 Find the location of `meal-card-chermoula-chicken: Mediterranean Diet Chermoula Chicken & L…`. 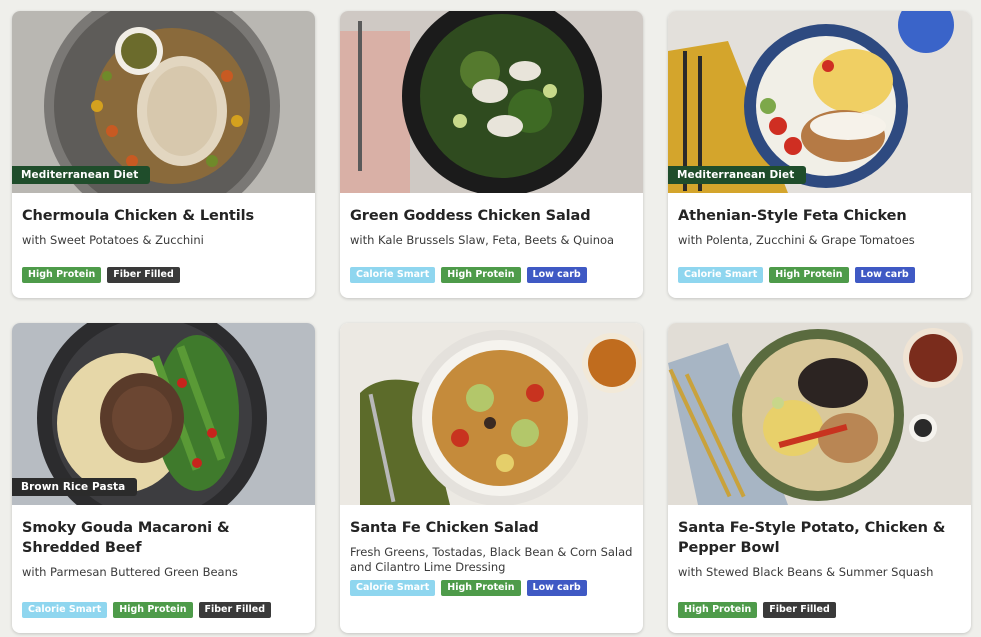

meal-card-chermoula-chicken: Mediterranean Diet Chermoula Chicken & L… is located at coordinates (163, 154).